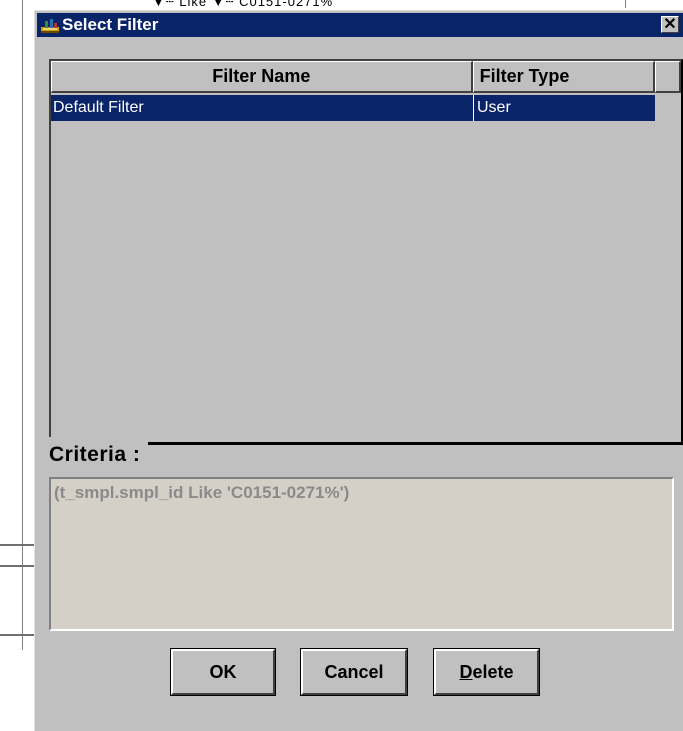  I want to click on criteria-label: Criteria :, so click(99, 452).